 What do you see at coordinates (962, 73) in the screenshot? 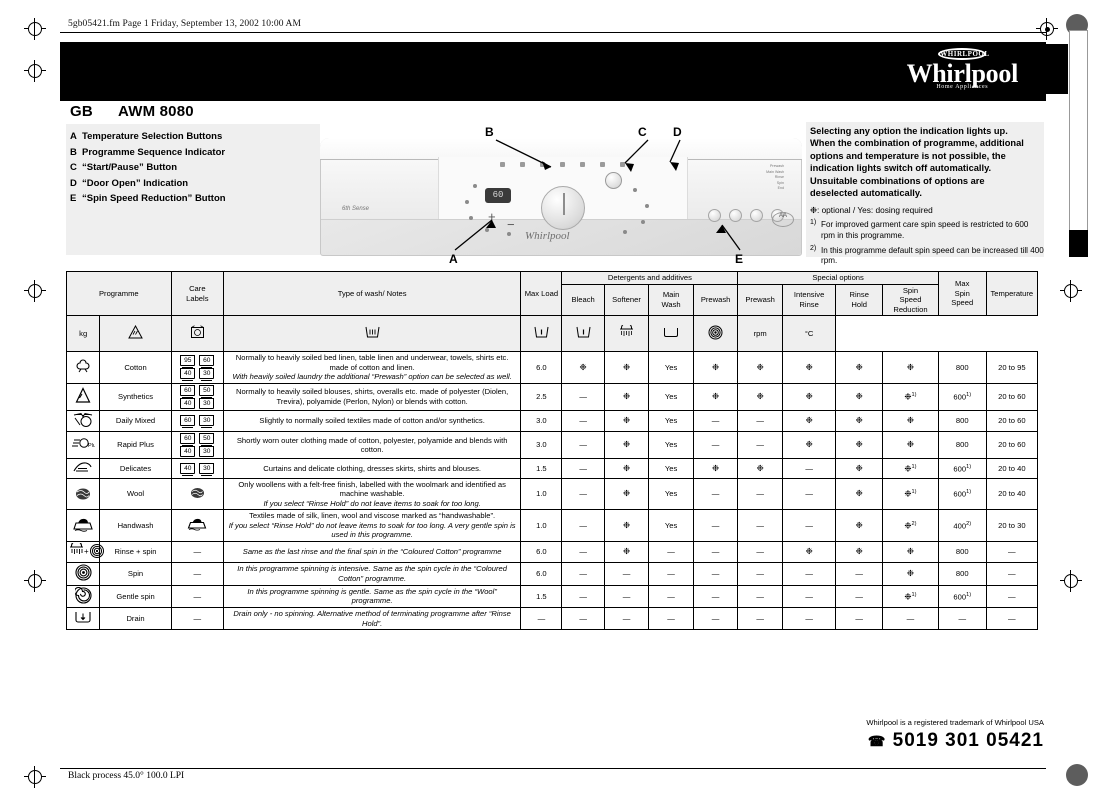
I see `whirlpool-wordmark: Whirlpool` at bounding box center [962, 73].